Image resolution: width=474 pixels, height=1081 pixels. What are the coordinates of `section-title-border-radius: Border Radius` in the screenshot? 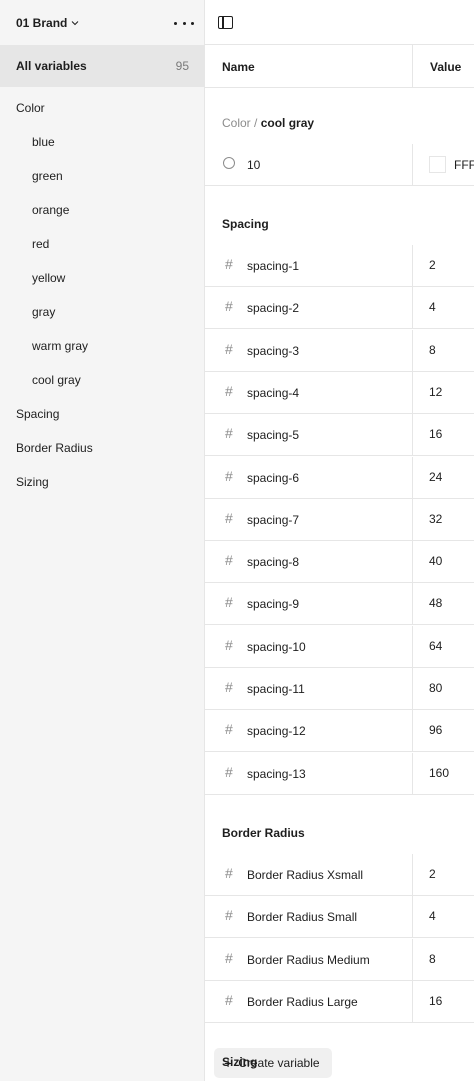 It's located at (263, 833).